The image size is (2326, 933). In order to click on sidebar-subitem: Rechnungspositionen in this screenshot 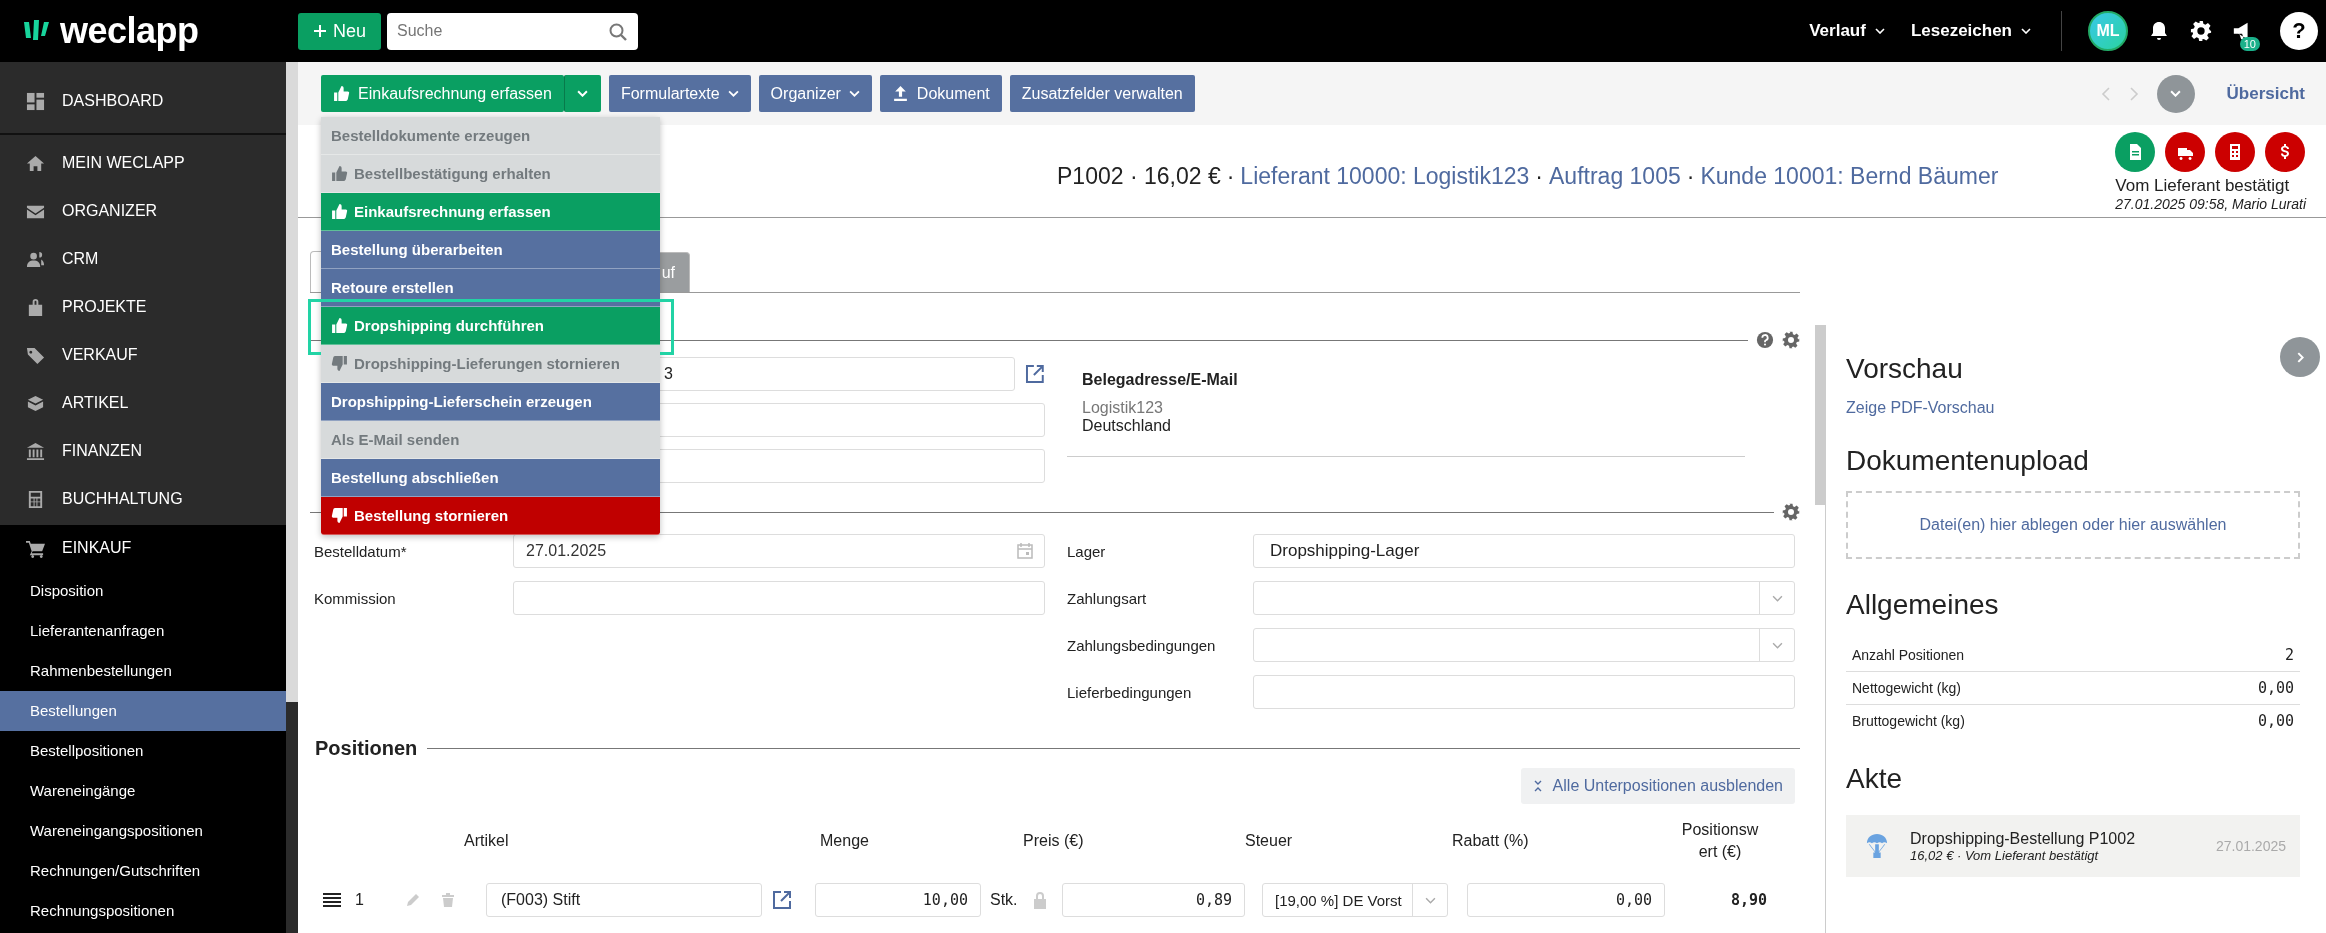, I will do `click(143, 911)`.